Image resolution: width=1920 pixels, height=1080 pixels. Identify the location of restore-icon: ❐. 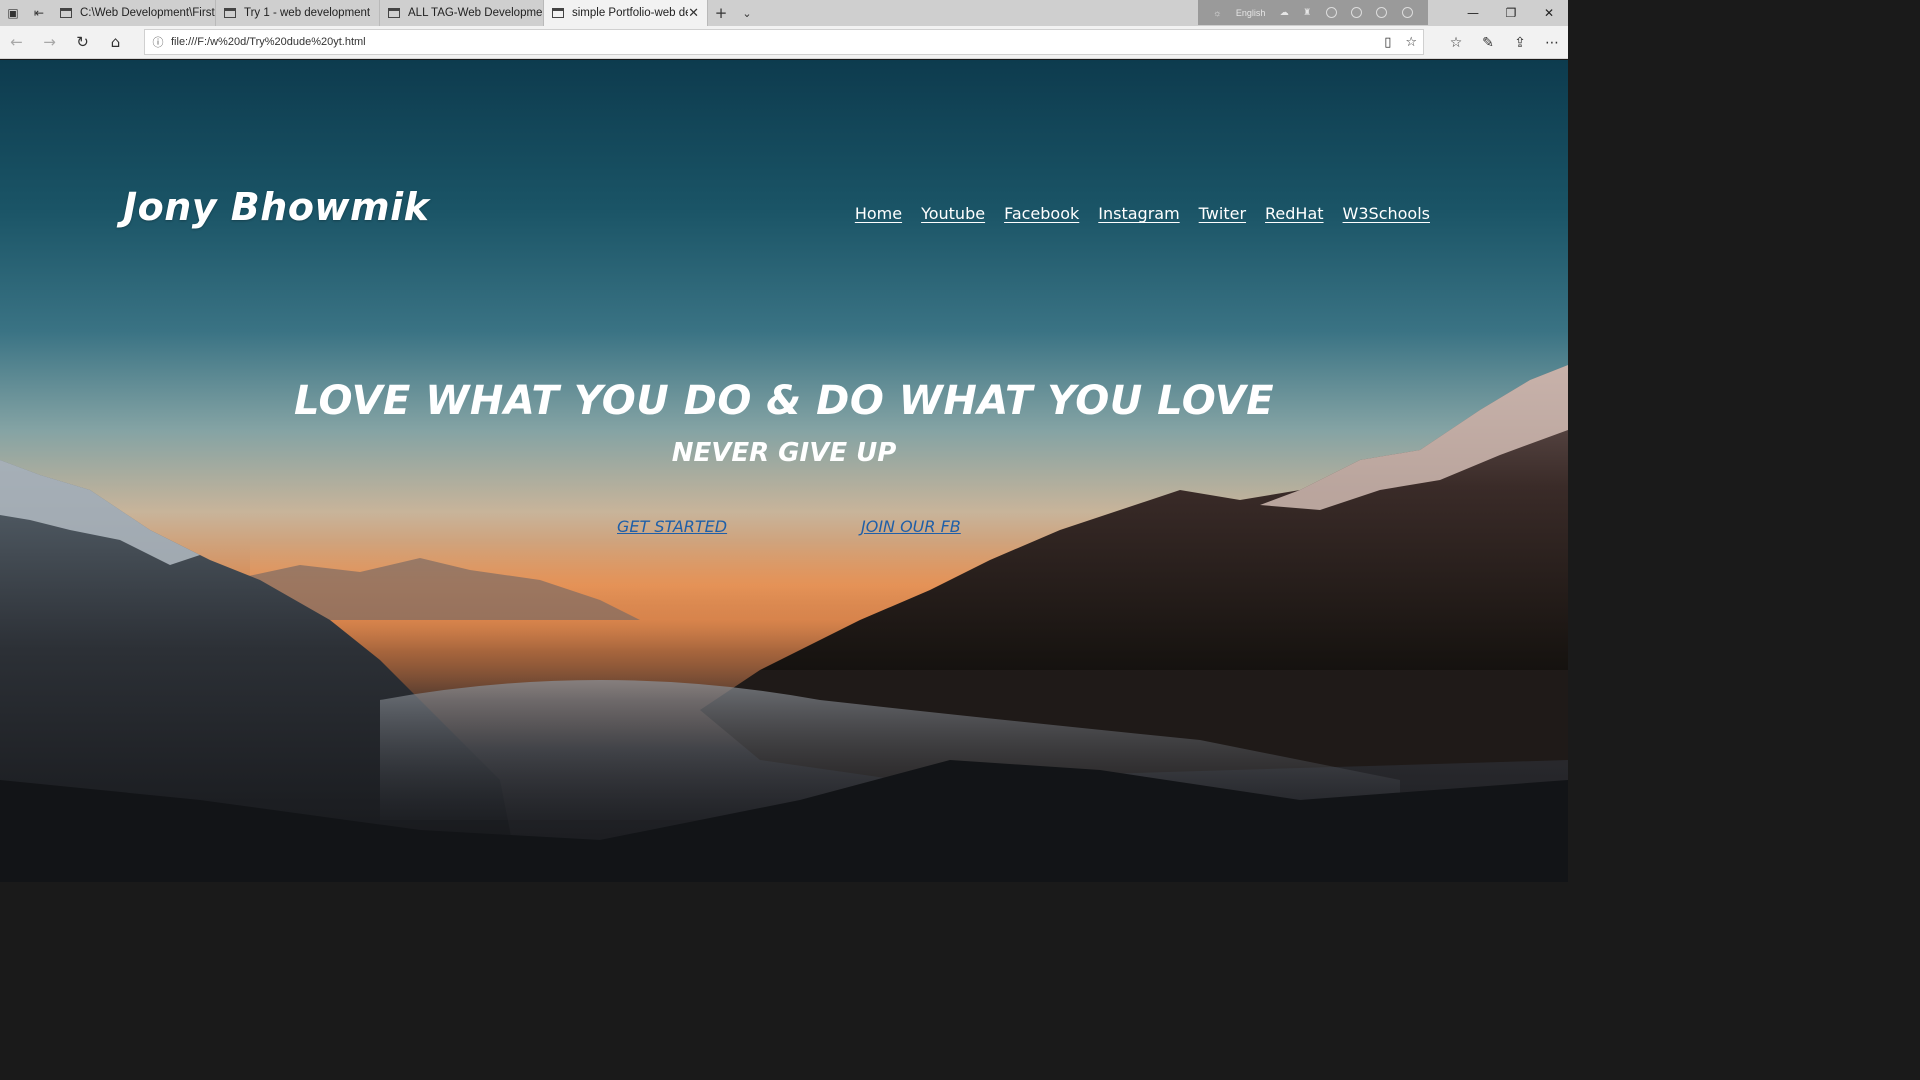
(1511, 13).